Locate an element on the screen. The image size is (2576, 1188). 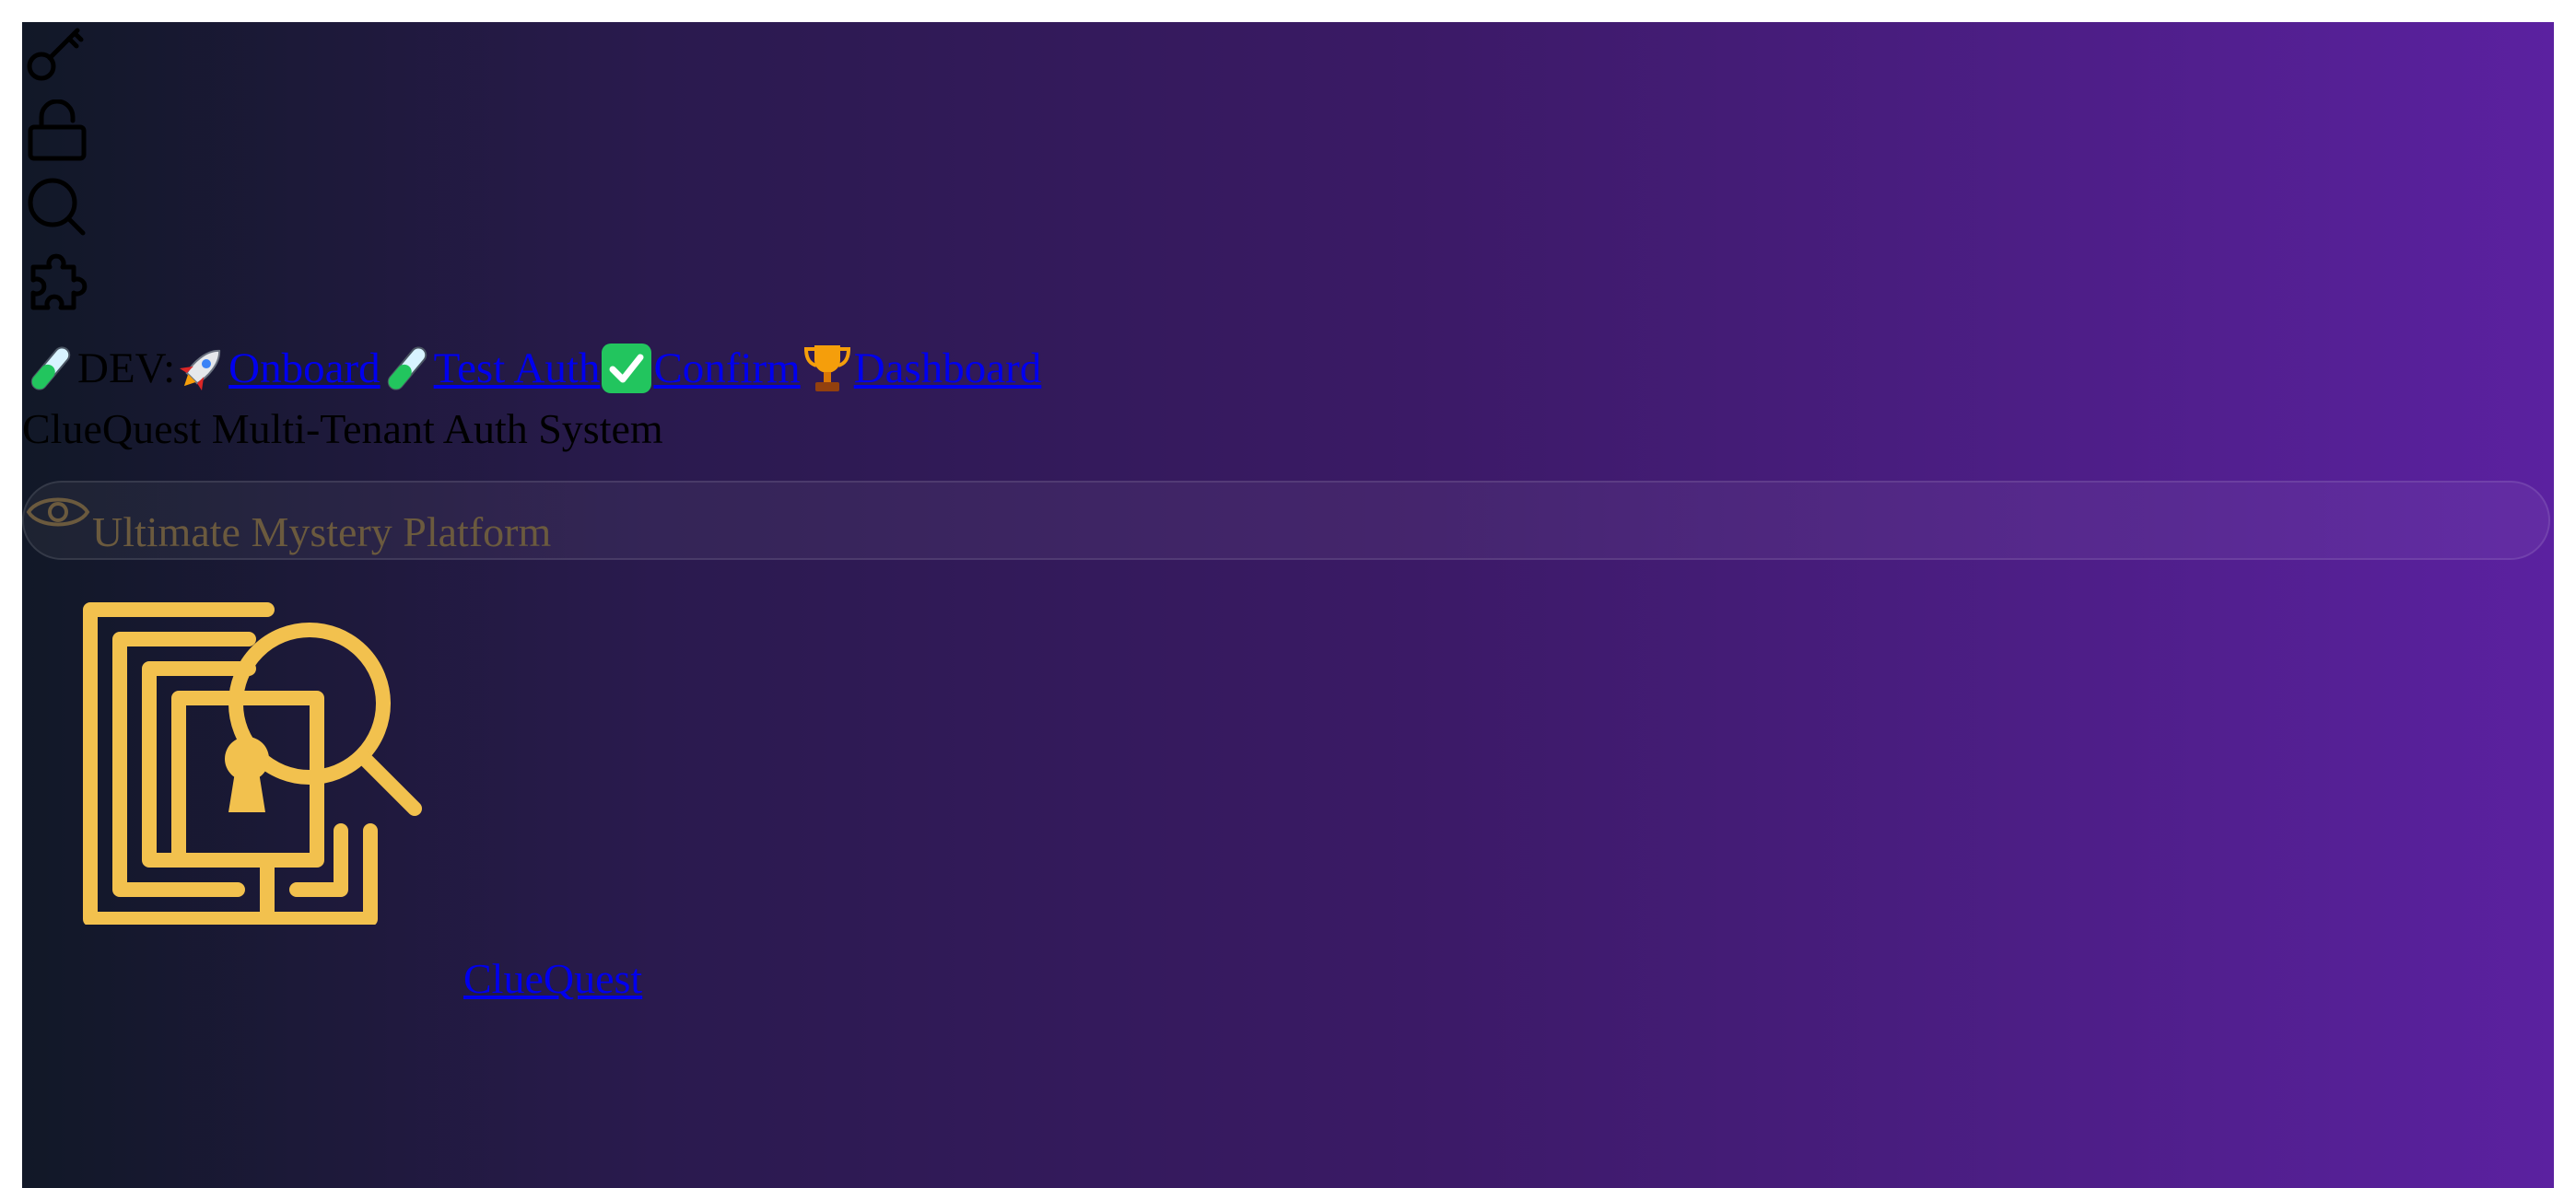
brand-home-link: ClueQuest is located at coordinates (552, 979).